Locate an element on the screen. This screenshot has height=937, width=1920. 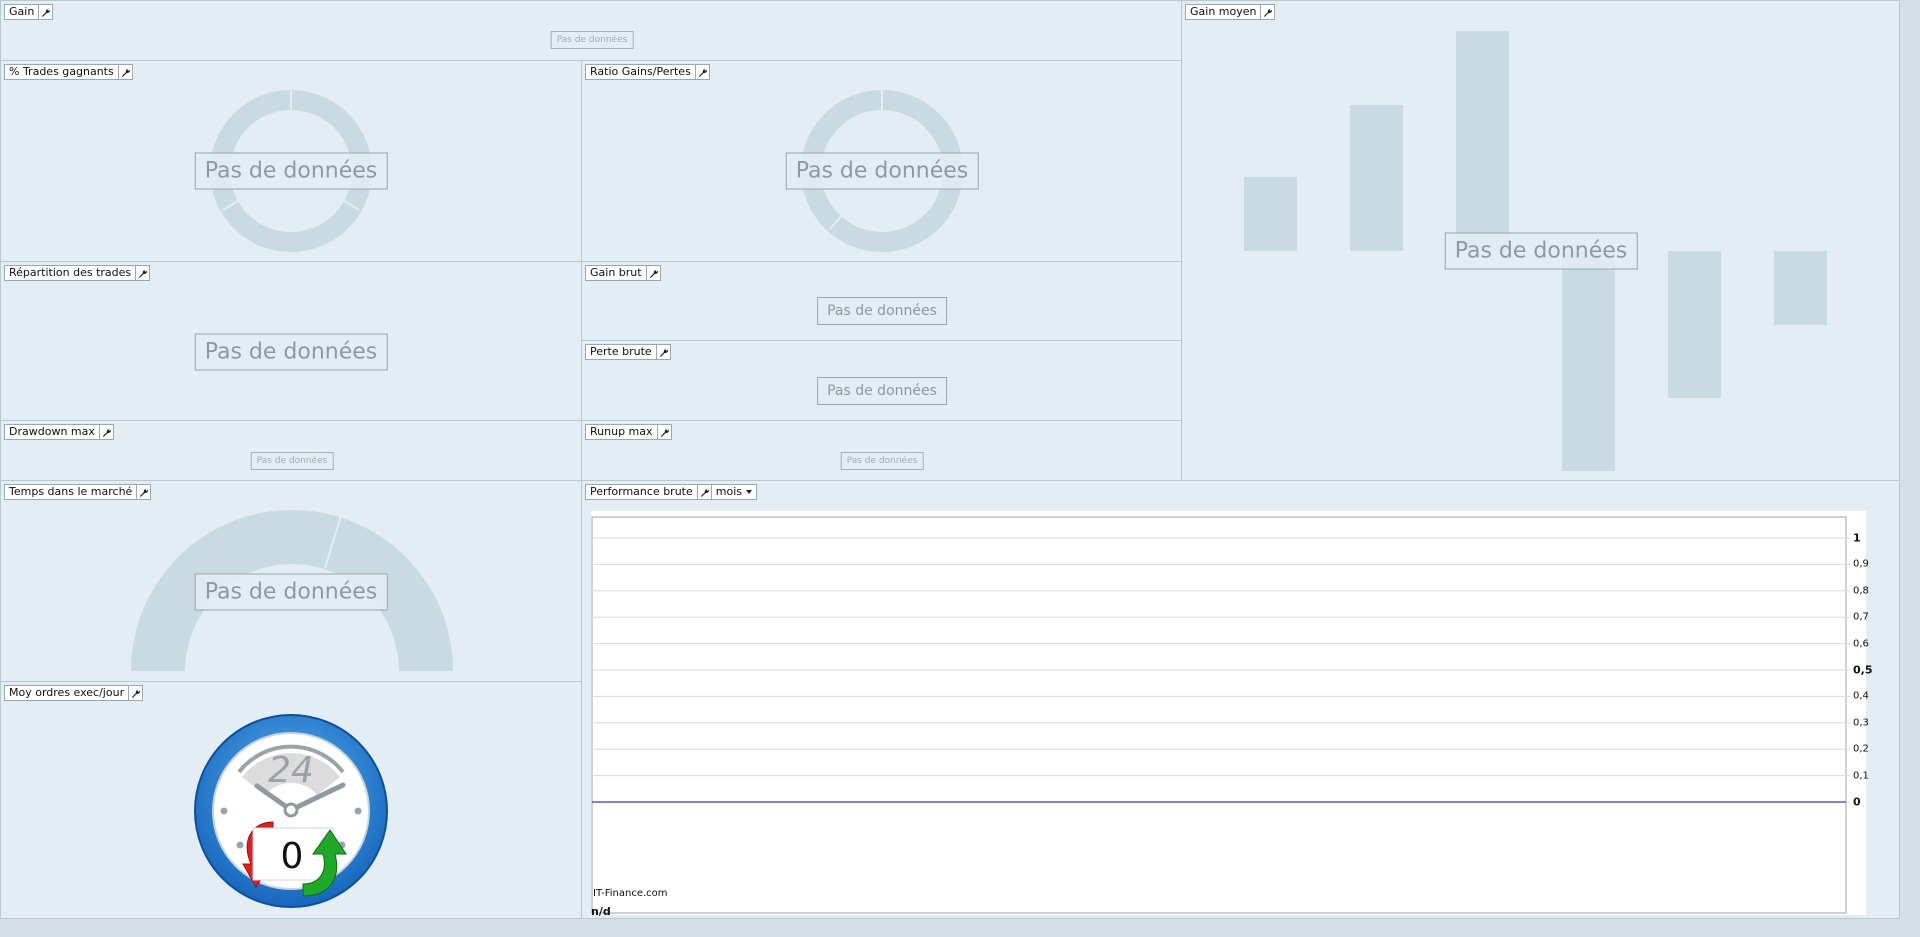
footer-value: n/d is located at coordinates (601, 911).